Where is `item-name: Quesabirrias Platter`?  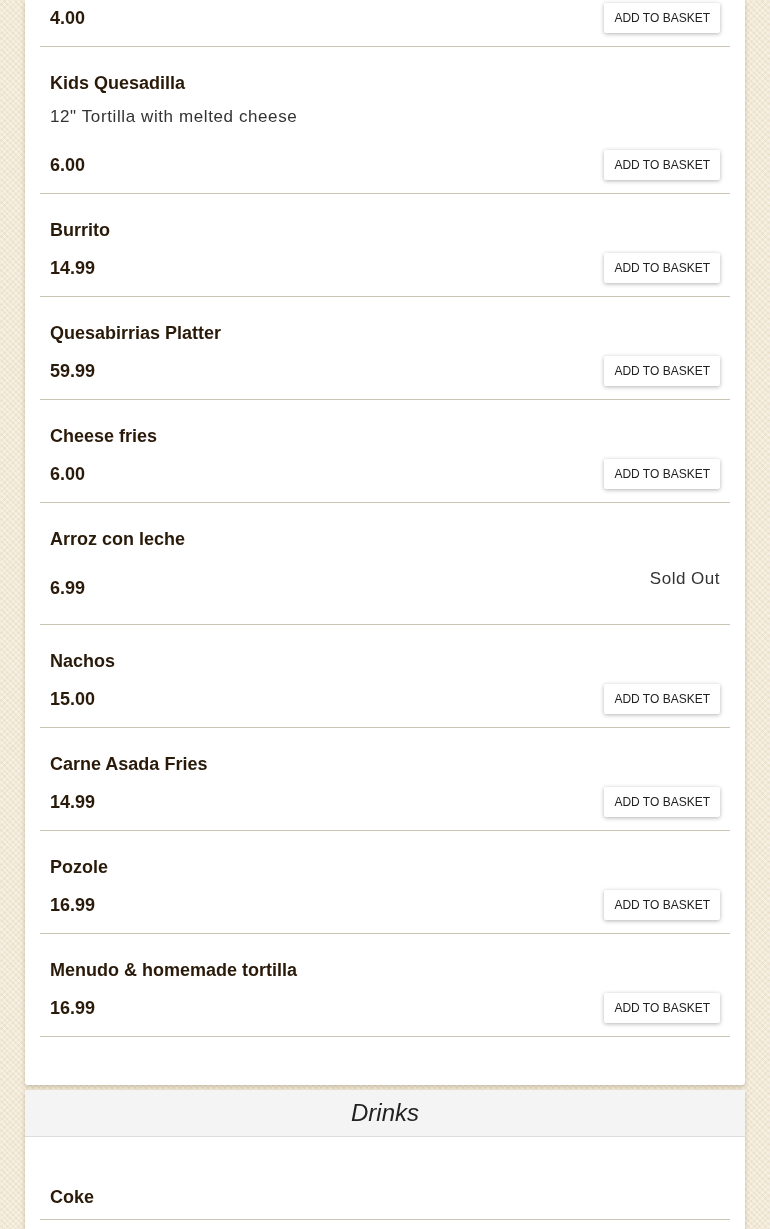 item-name: Quesabirrias Platter is located at coordinates (136, 333).